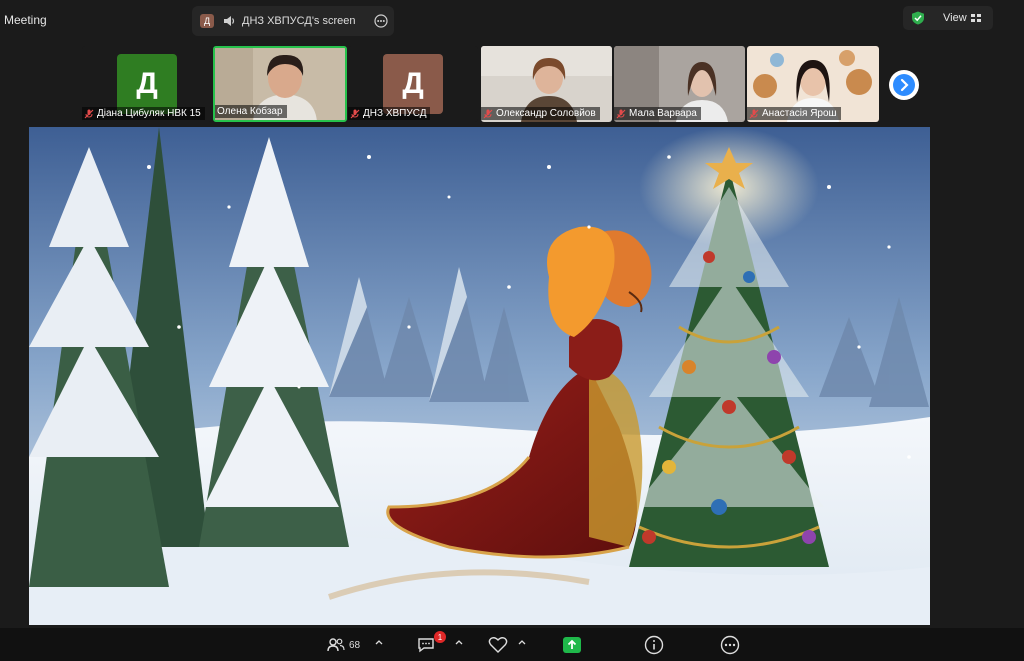 Image resolution: width=1024 pixels, height=661 pixels. I want to click on speaker-icon, so click(229, 21).